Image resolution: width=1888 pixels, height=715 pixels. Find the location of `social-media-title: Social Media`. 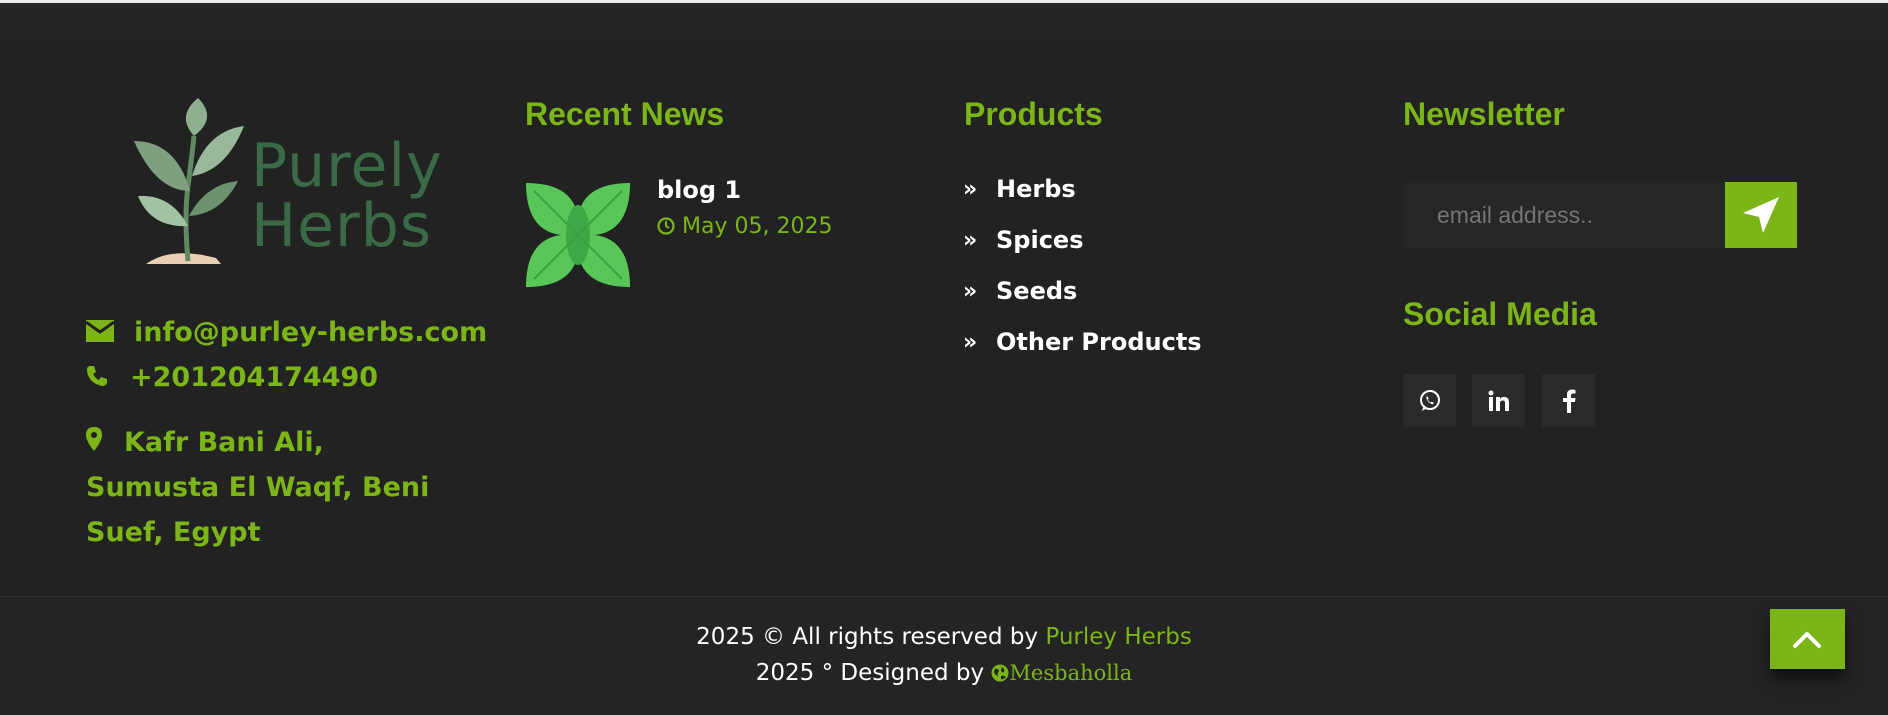

social-media-title: Social Media is located at coordinates (1500, 314).